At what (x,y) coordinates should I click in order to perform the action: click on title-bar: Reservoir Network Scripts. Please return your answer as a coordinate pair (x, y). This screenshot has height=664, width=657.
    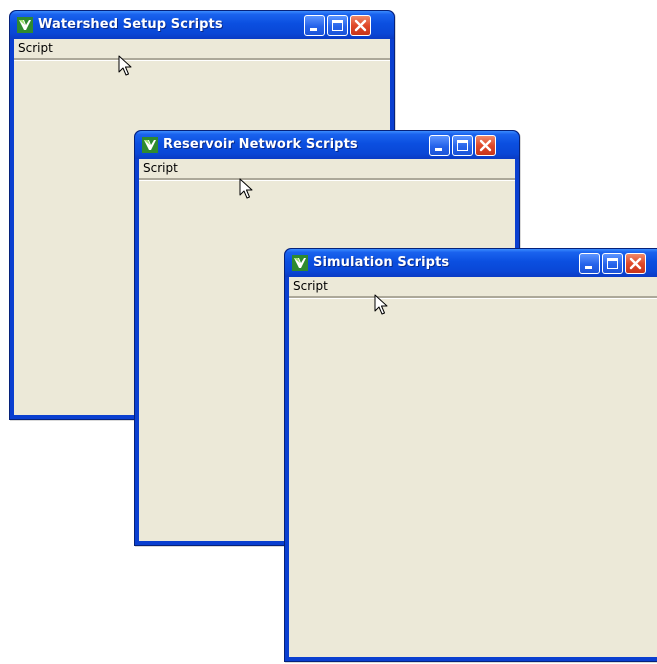
    Looking at the image, I should click on (327, 145).